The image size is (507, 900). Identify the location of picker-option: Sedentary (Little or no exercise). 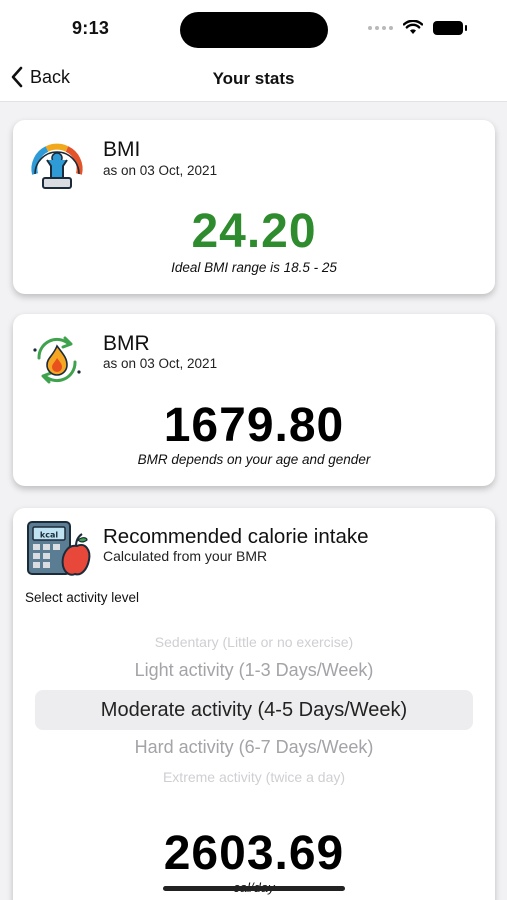
(254, 642).